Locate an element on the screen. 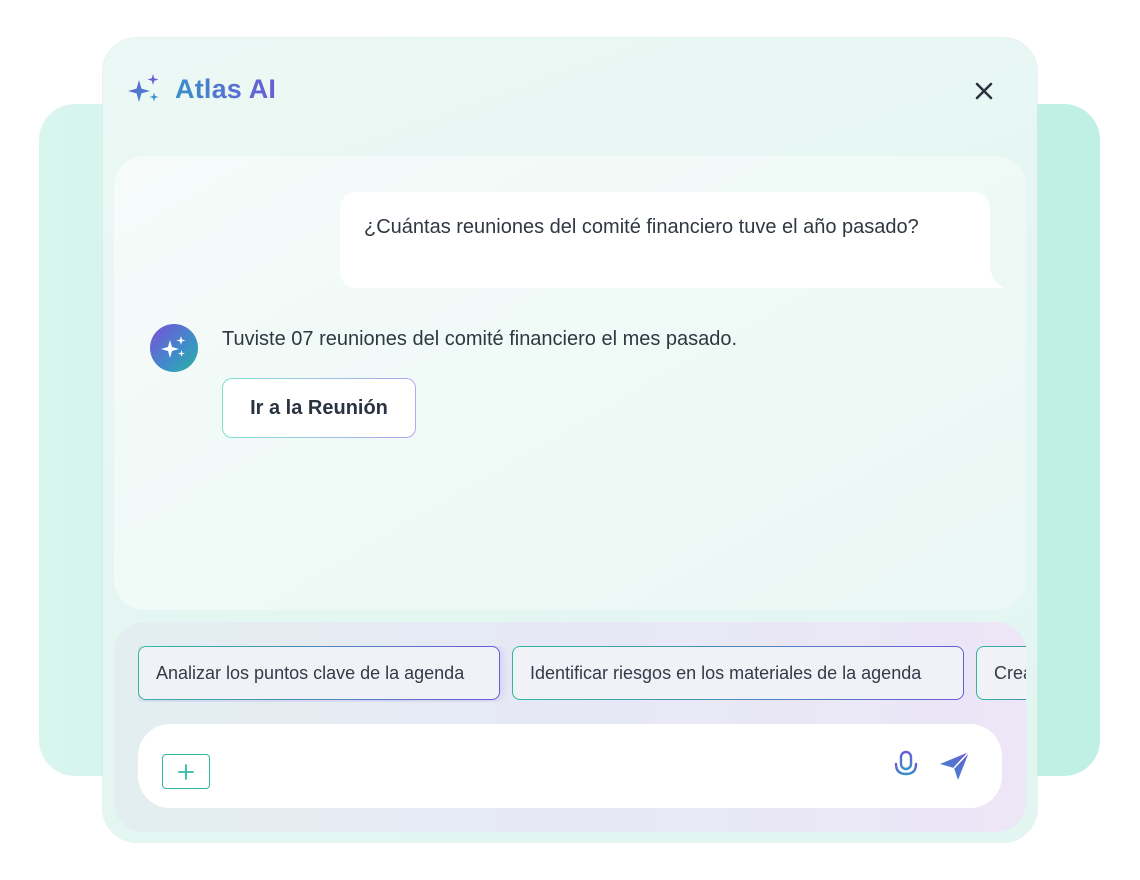 Image resolution: width=1140 pixels, height=880 pixels. close-icon is located at coordinates (984, 91).